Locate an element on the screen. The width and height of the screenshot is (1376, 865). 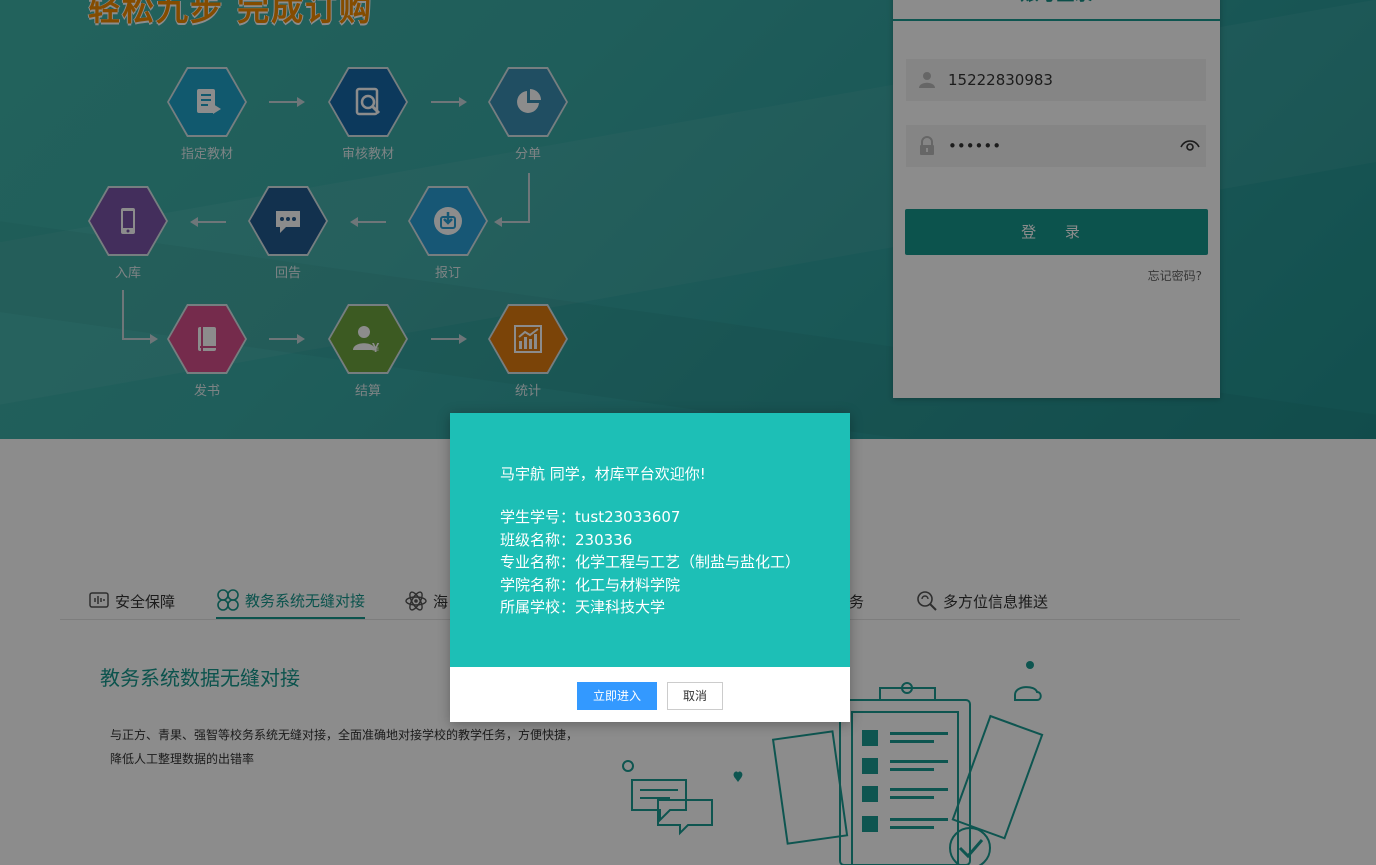
row-value: tust23033607 is located at coordinates (628, 517).